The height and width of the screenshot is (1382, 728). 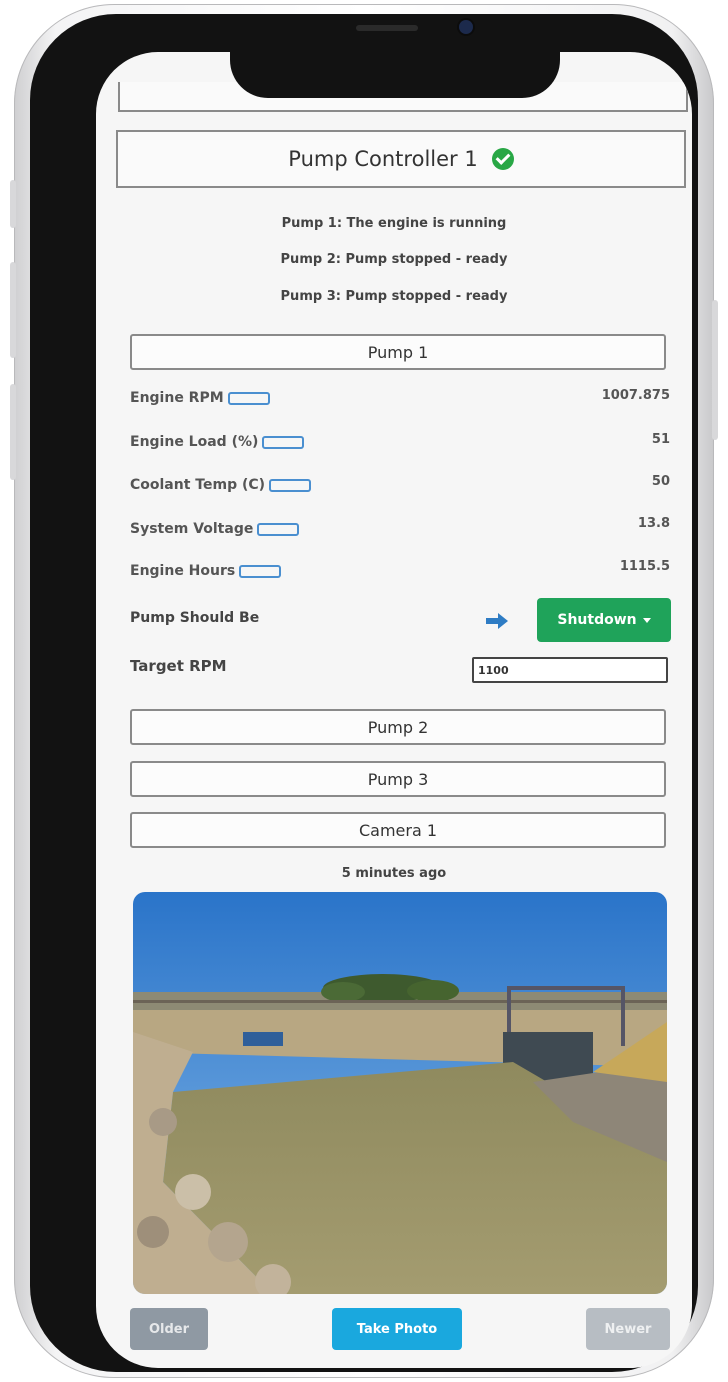 What do you see at coordinates (394, 296) in the screenshot?
I see `pump3-status: Pump 3: Pump stopped - ready` at bounding box center [394, 296].